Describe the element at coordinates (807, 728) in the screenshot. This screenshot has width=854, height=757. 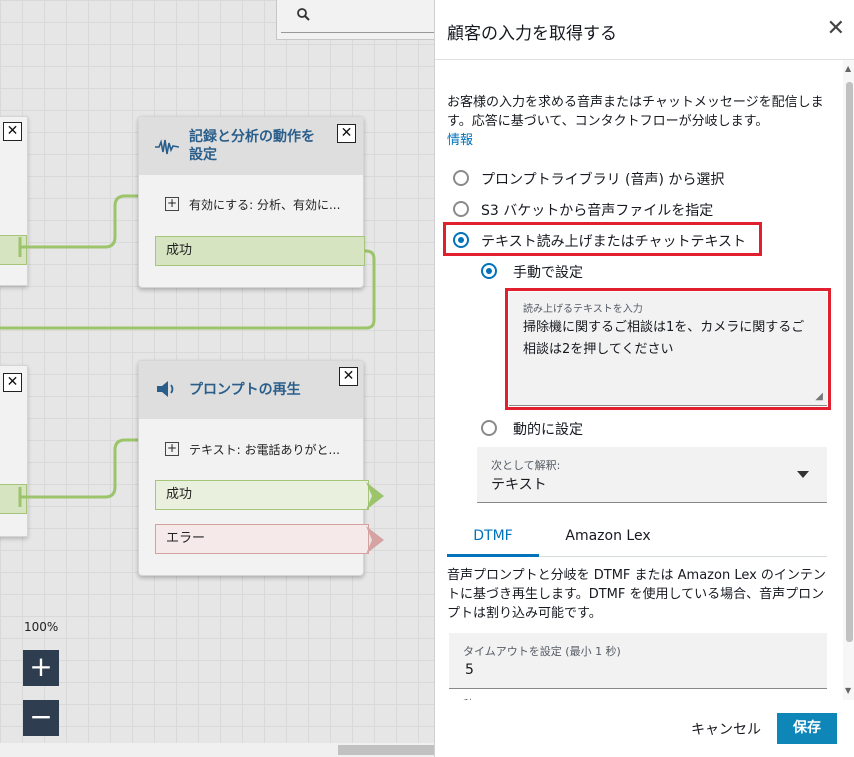
I see `save-button: 保存` at that location.